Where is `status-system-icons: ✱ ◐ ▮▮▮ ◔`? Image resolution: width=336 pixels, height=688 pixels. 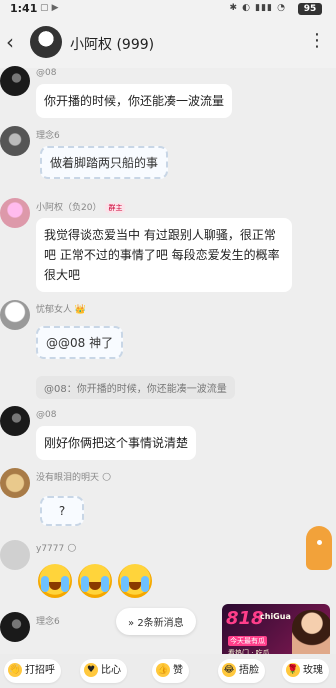 status-system-icons: ✱ ◐ ▮▮▮ ◔ is located at coordinates (257, 8).